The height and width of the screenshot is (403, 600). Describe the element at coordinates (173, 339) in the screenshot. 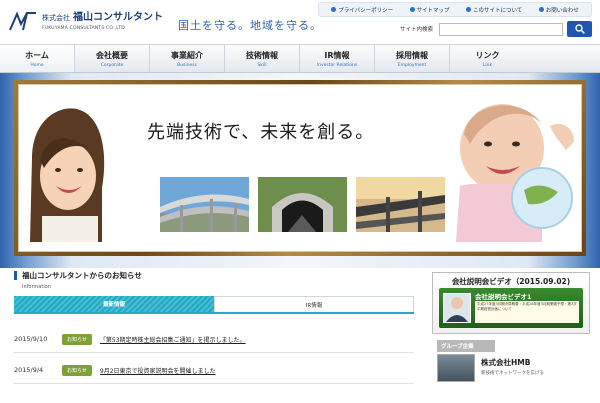

I see `news-item-link: 「第53期定時株主総会招集ご通知」を掲示しました。` at that location.